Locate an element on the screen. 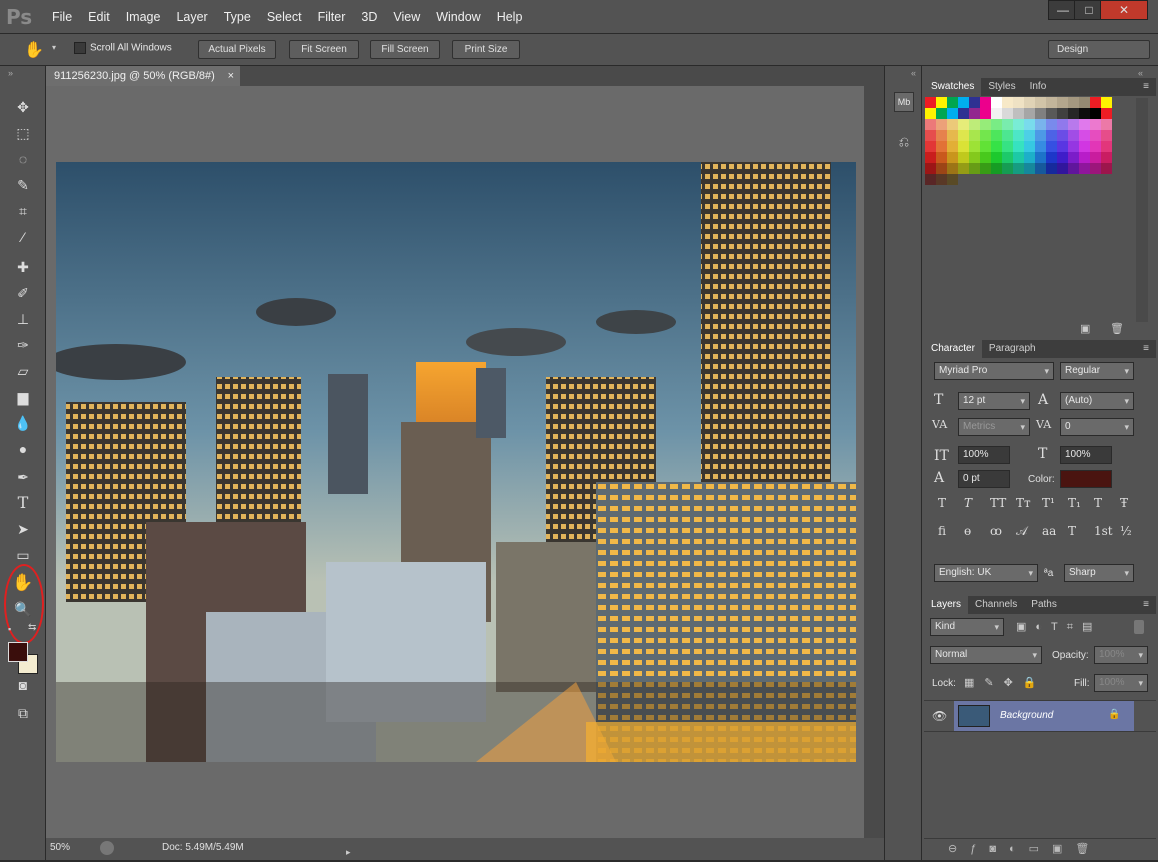 This screenshot has height=862, width=1158. opentype-icon: 𝒜 is located at coordinates (1021, 531).